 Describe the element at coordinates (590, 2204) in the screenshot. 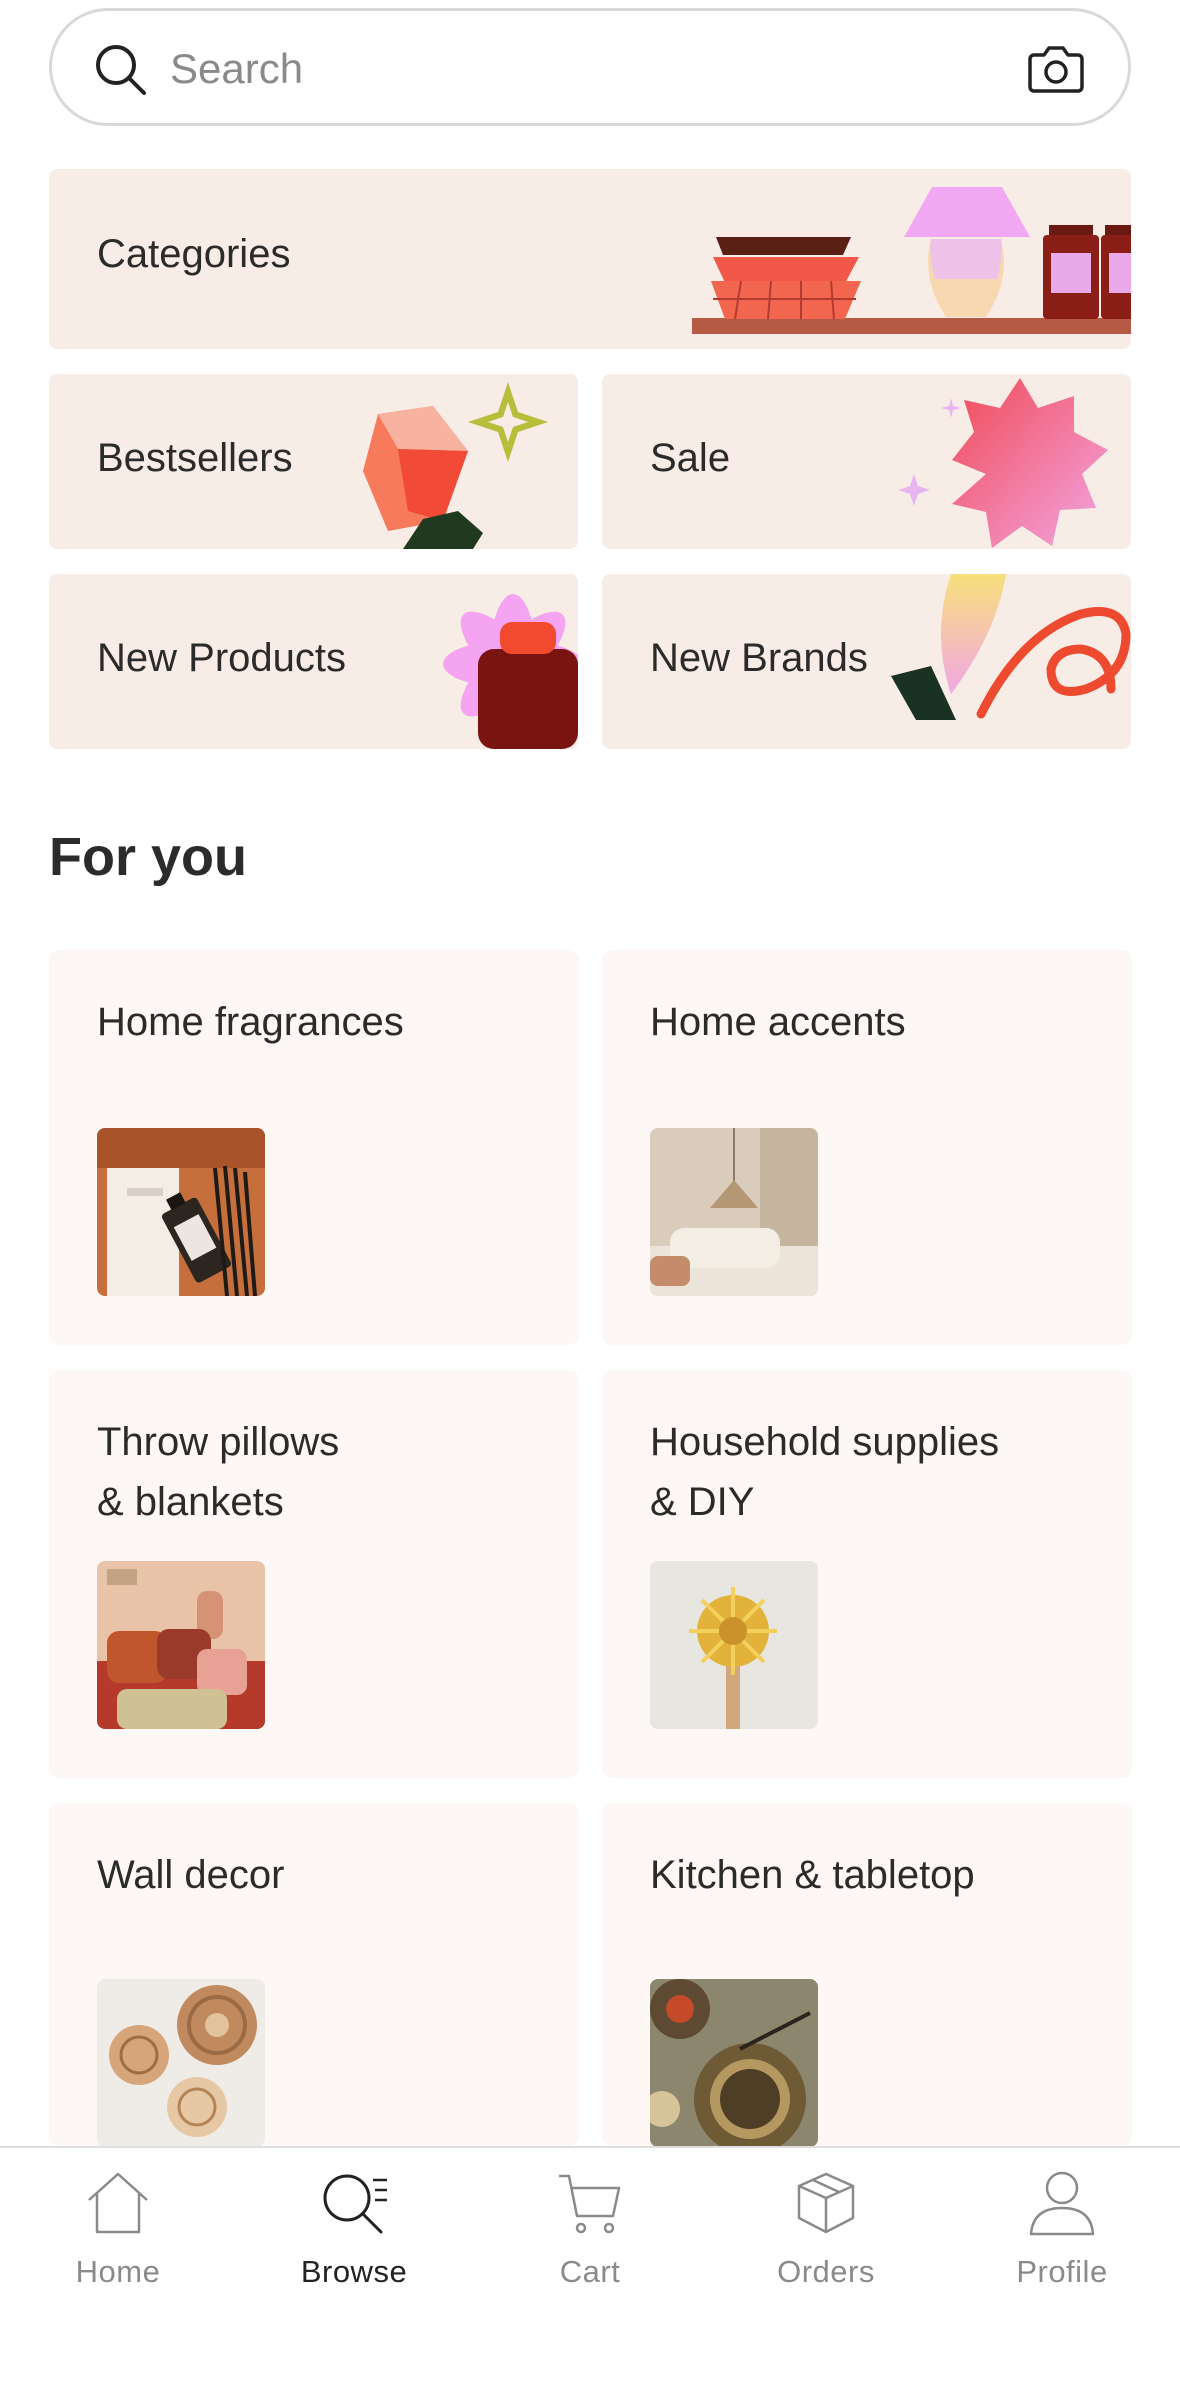

I see `cart-icon` at that location.